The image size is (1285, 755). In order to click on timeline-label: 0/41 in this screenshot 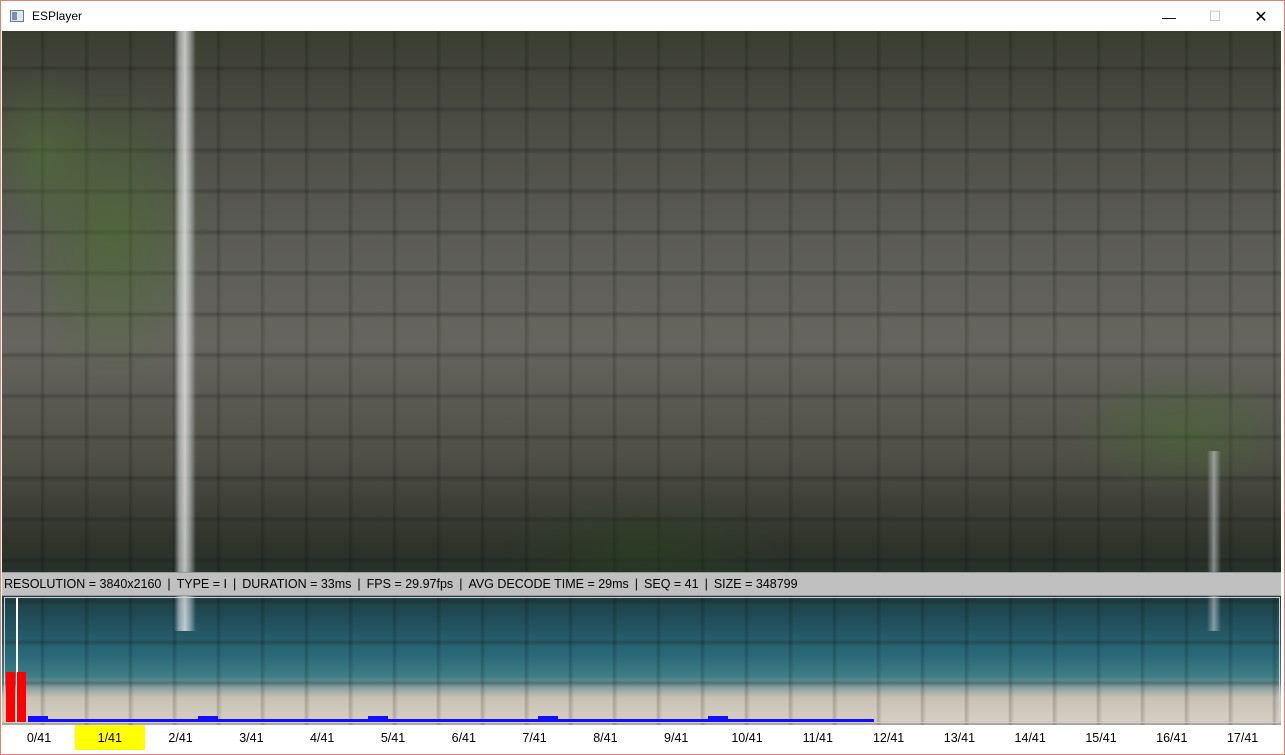, I will do `click(39, 737)`.